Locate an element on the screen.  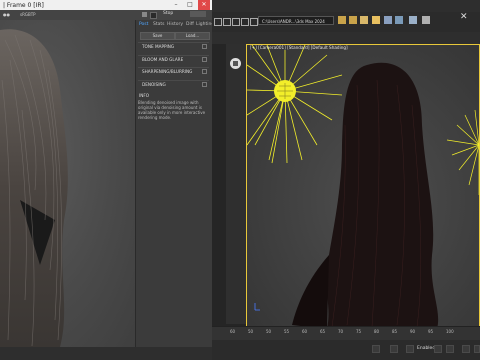
section-denoising: DENOISING is located at coordinates (173, 84).